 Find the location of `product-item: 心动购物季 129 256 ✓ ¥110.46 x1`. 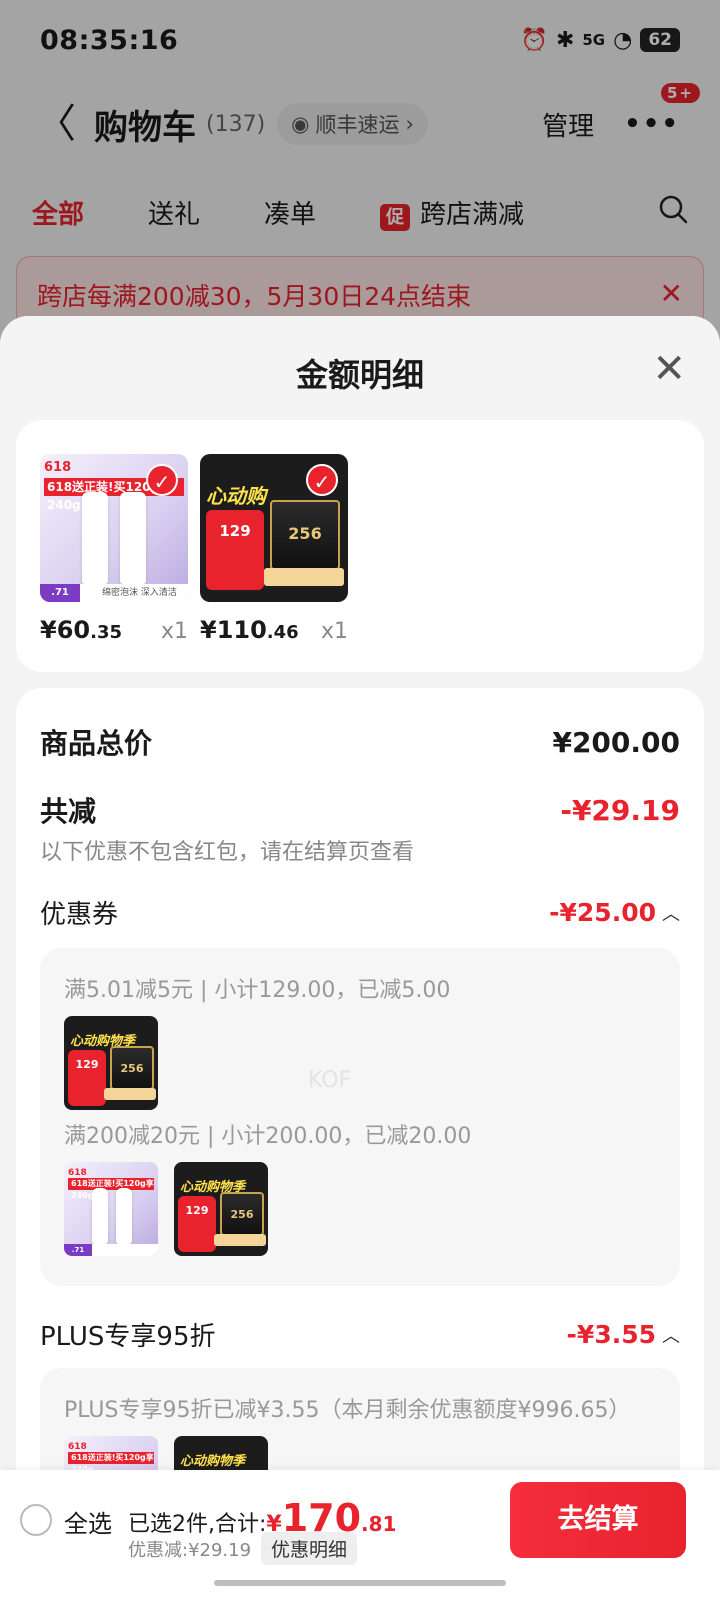

product-item: 心动购物季 129 256 ✓ ¥110.46 x1 is located at coordinates (274, 549).